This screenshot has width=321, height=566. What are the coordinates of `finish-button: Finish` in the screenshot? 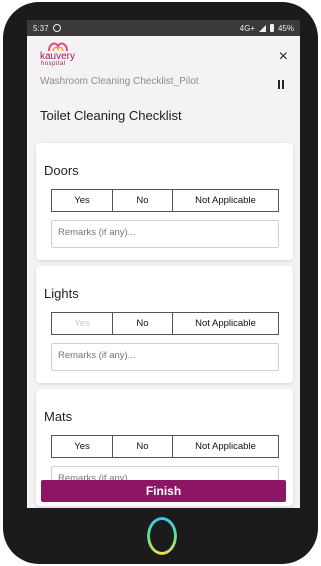 It's located at (163, 491).